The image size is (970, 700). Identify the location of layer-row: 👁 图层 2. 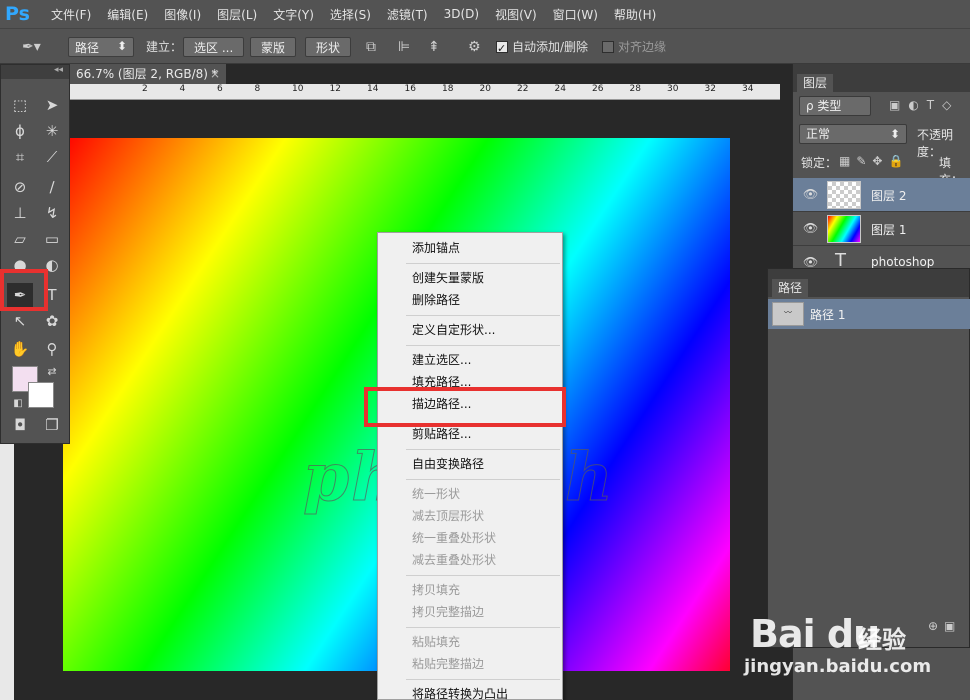
(881, 195).